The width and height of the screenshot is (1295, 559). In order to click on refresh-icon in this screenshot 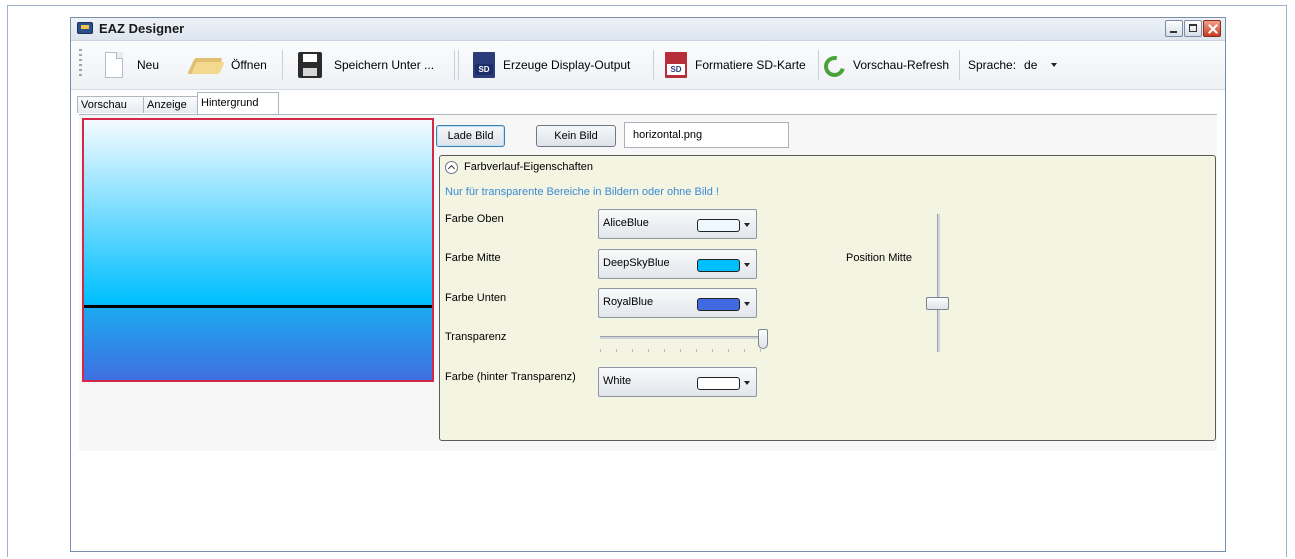, I will do `click(834, 65)`.